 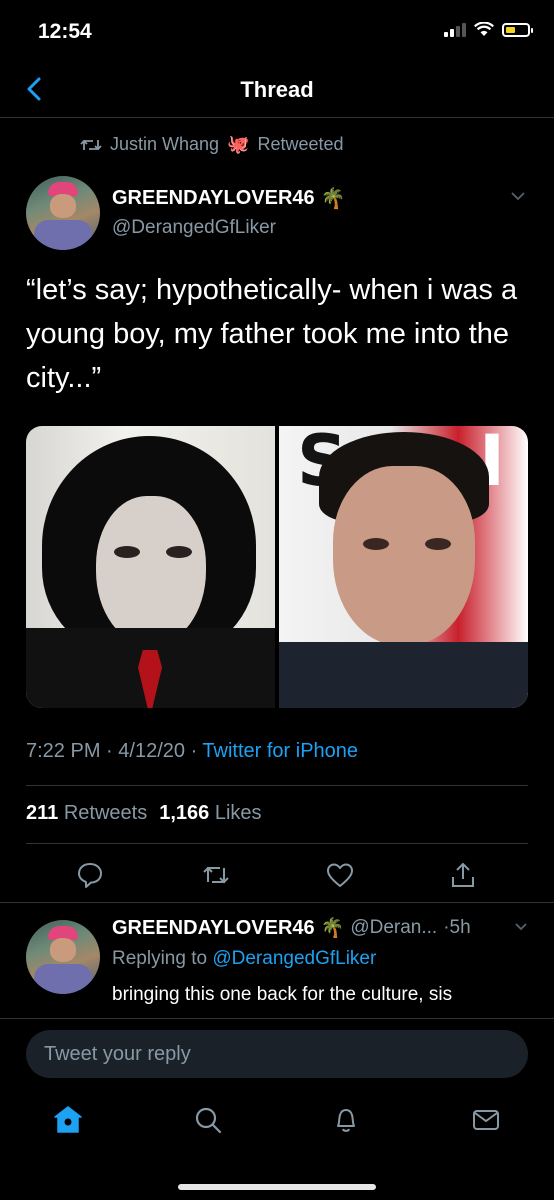 I want to click on retweeted-label: Retweeted, so click(x=300, y=144).